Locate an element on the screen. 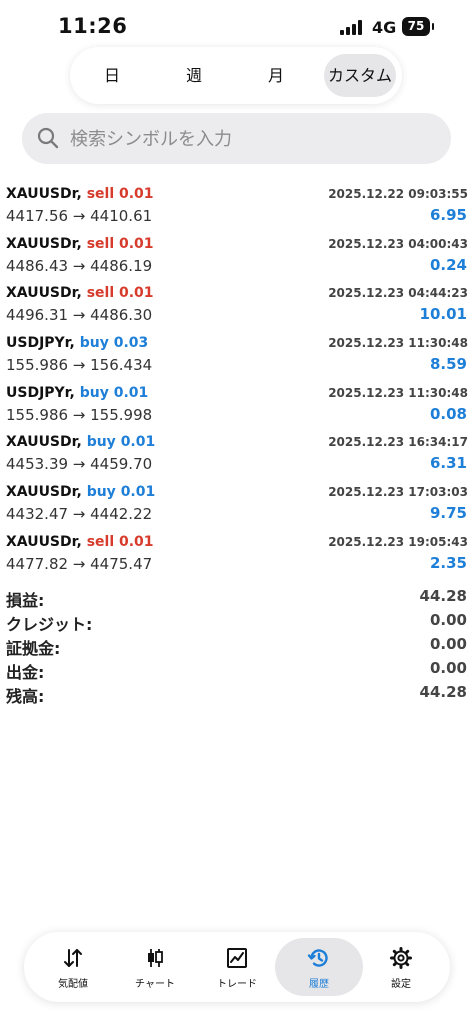 The height and width of the screenshot is (1024, 473). trade-profit: 8.59 is located at coordinates (448, 364).